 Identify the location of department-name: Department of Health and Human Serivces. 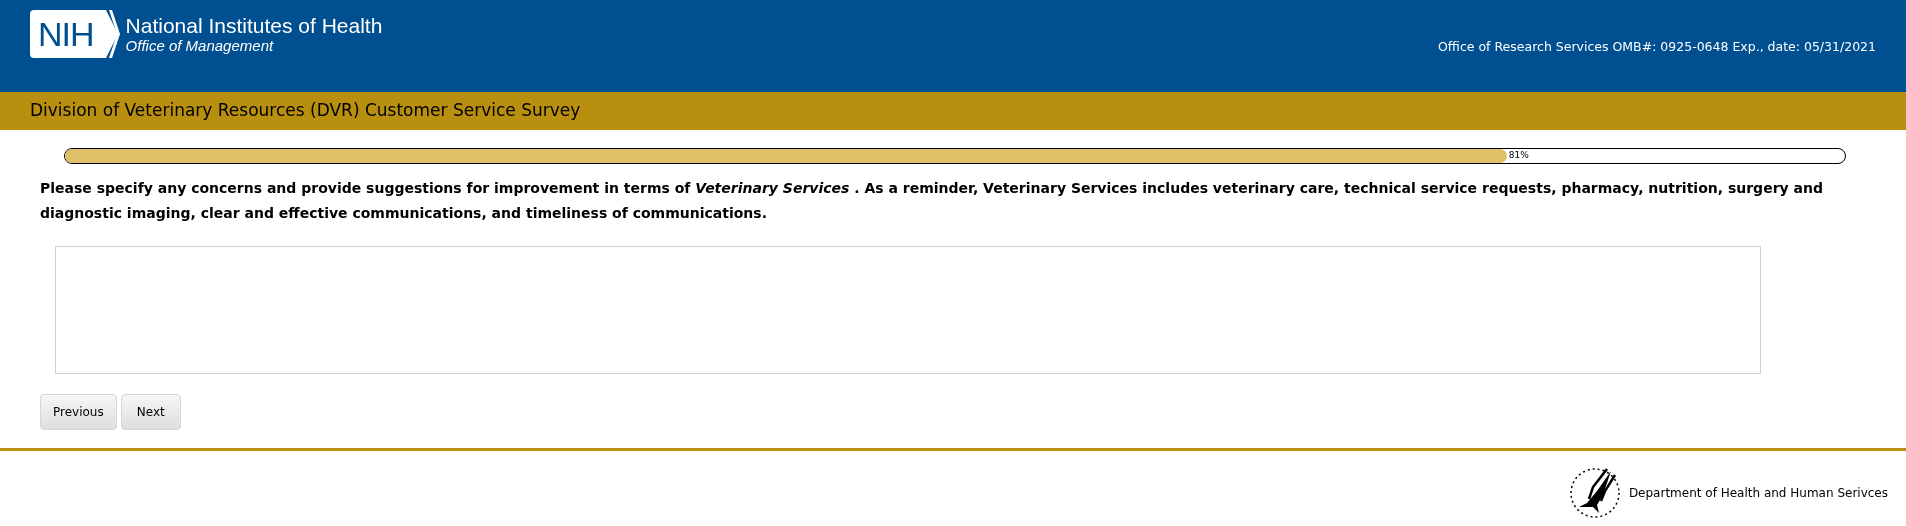
(1758, 493).